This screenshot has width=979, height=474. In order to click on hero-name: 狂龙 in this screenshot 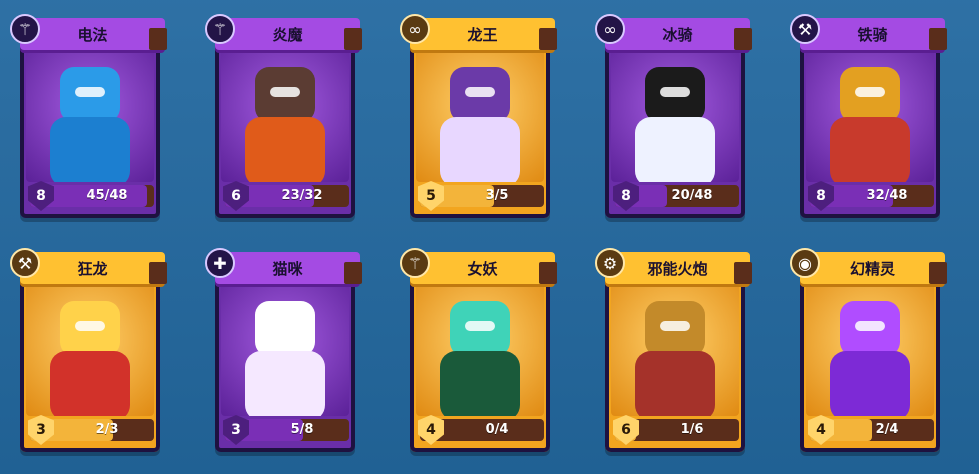, I will do `click(92, 268)`.